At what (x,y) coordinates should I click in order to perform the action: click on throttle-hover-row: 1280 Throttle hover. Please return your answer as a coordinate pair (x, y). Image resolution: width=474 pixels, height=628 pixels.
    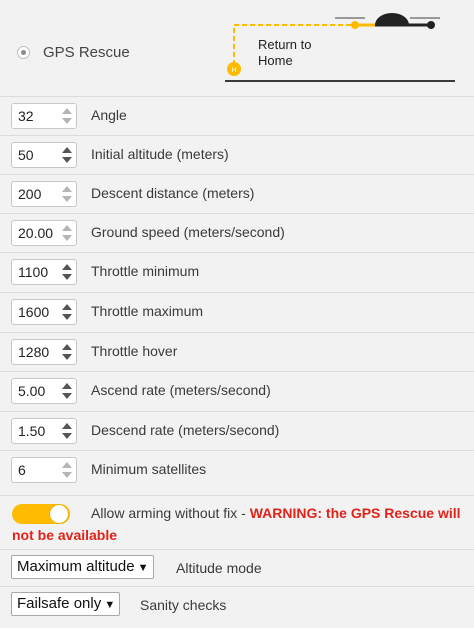
    Looking at the image, I should click on (237, 351).